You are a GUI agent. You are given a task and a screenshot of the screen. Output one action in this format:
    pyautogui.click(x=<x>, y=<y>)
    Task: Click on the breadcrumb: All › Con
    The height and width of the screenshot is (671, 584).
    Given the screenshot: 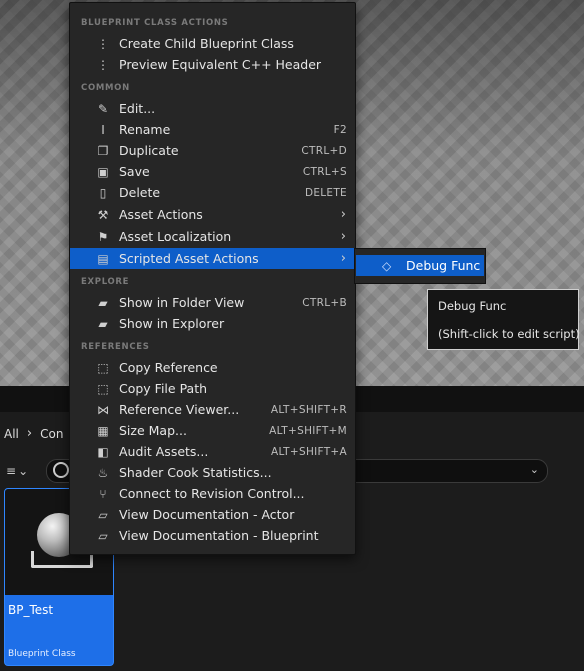 What is the action you would take?
    pyautogui.click(x=33, y=433)
    